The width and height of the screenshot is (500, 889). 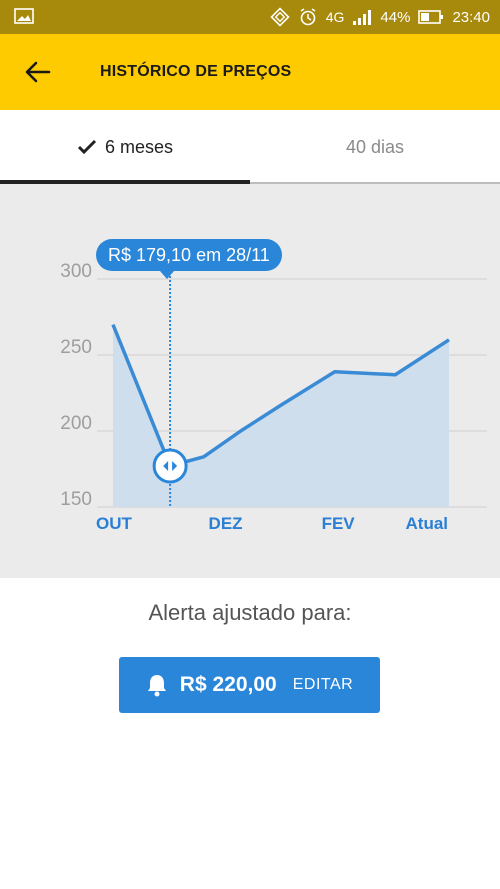 I want to click on page-title: HISTÓRICO DE PREÇOS, so click(x=196, y=71).